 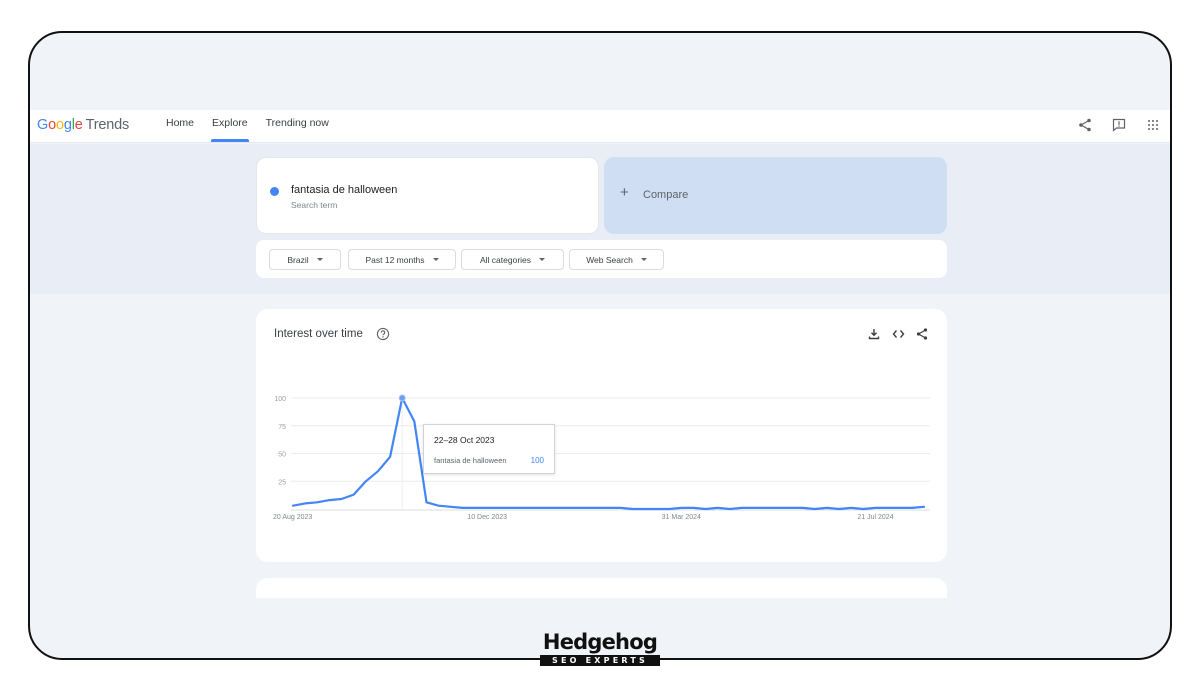 I want to click on search-term-type: Search term, so click(x=314, y=205).